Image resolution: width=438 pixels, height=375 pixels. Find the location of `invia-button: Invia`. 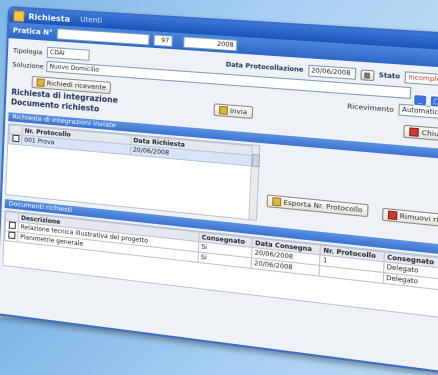

invia-button: Invia is located at coordinates (232, 111).